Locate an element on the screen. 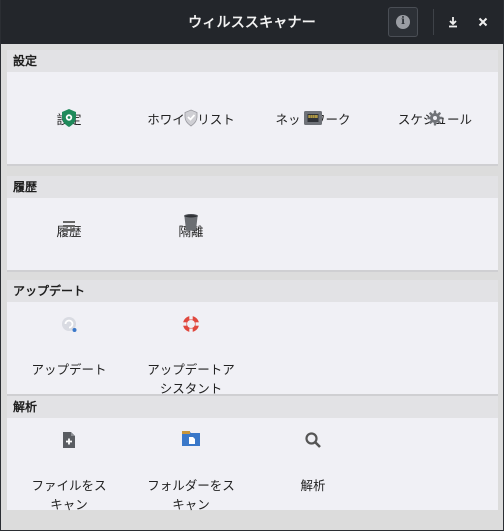  shield-settings-icon is located at coordinates (69, 118).